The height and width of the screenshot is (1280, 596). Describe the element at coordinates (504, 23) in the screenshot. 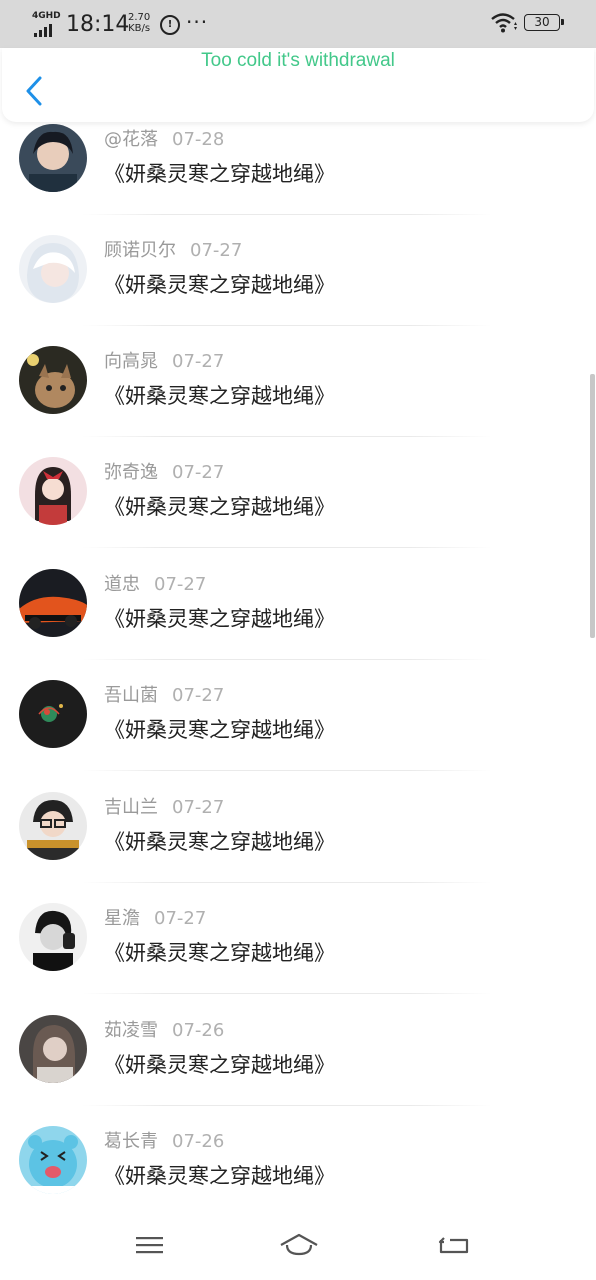

I see `wifi-icon` at that location.